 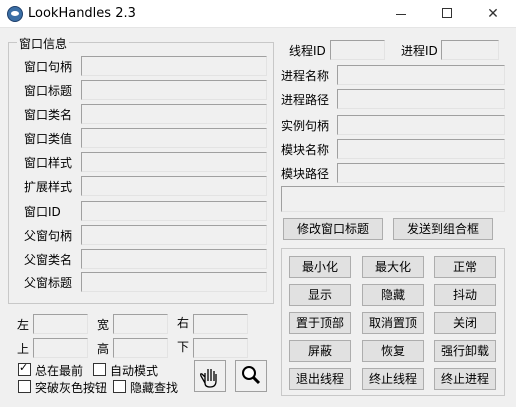 I want to click on send-to-combo-button: 发送到组合框, so click(x=443, y=229).